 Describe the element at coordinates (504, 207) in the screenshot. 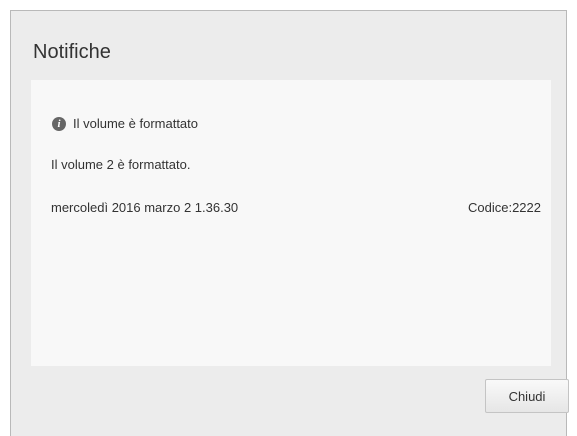

I see `notification-code: Codice:2222` at that location.